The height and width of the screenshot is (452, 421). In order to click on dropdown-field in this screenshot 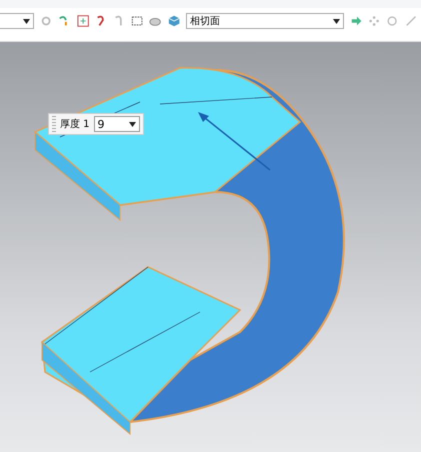, I will do `click(17, 21)`.